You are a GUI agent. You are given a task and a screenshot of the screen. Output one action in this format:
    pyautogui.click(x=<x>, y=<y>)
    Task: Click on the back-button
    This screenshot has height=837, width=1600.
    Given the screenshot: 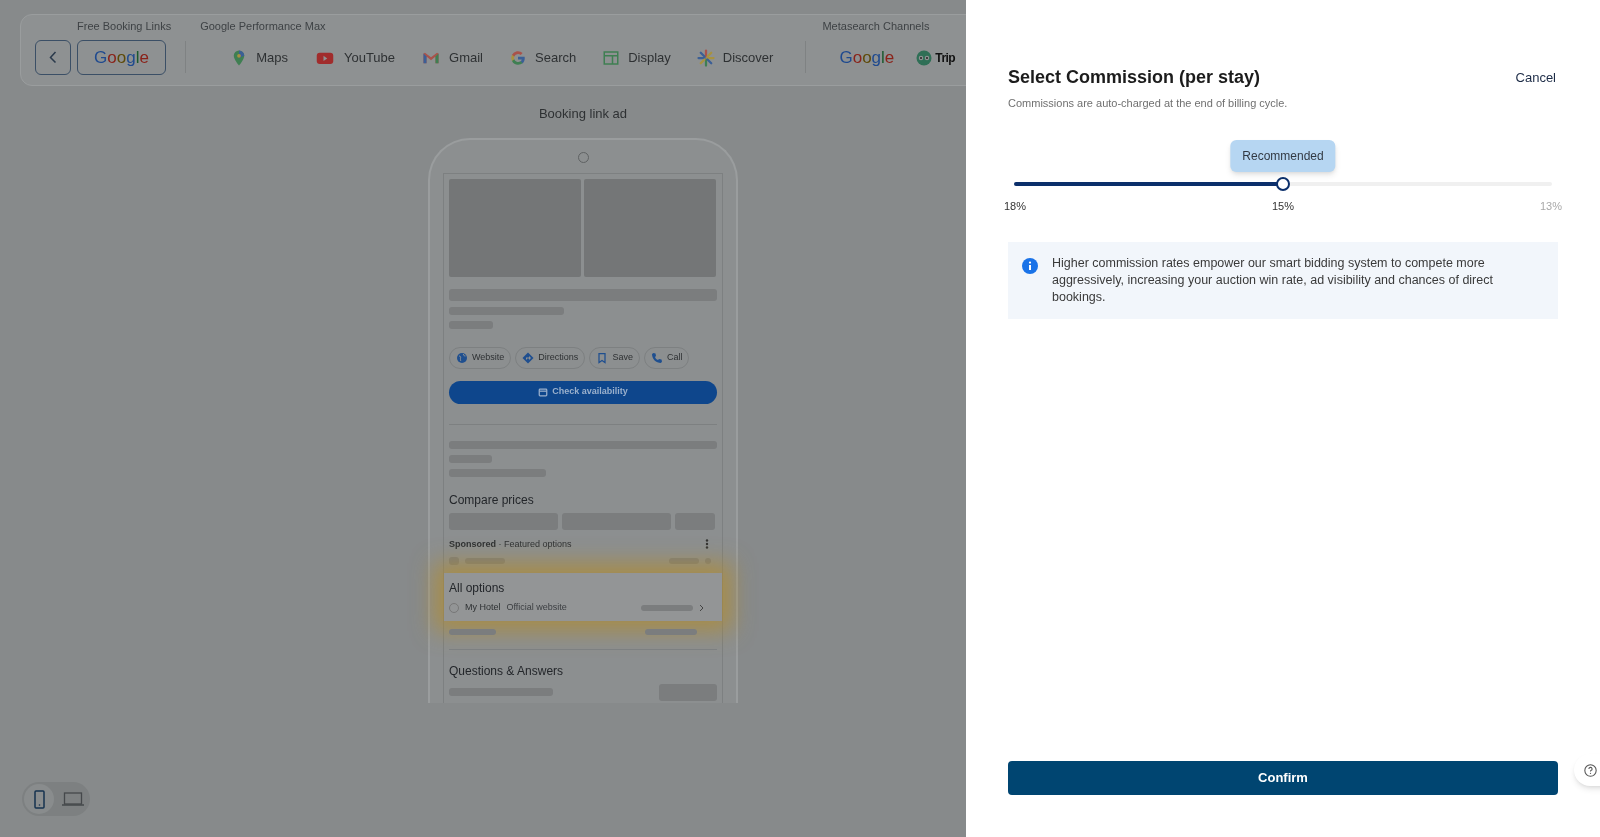 What is the action you would take?
    pyautogui.click(x=53, y=57)
    